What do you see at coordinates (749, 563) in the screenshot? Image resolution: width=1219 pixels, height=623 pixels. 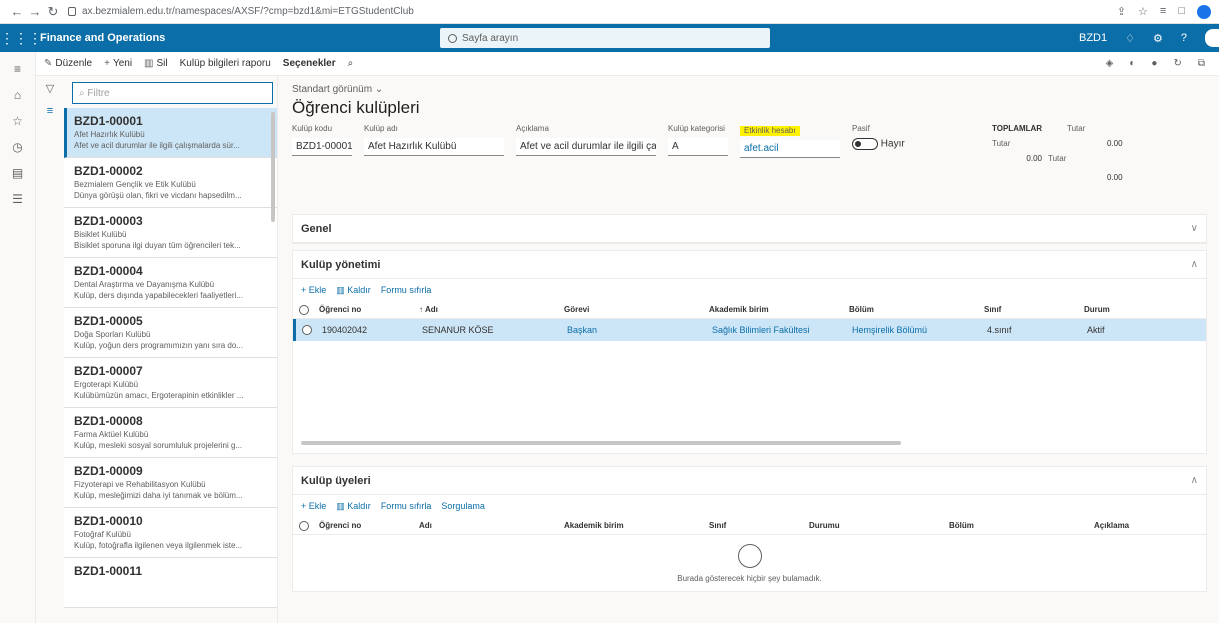 I see `empty-state: Burada gösterecek hiçbir şey bulamadık.` at bounding box center [749, 563].